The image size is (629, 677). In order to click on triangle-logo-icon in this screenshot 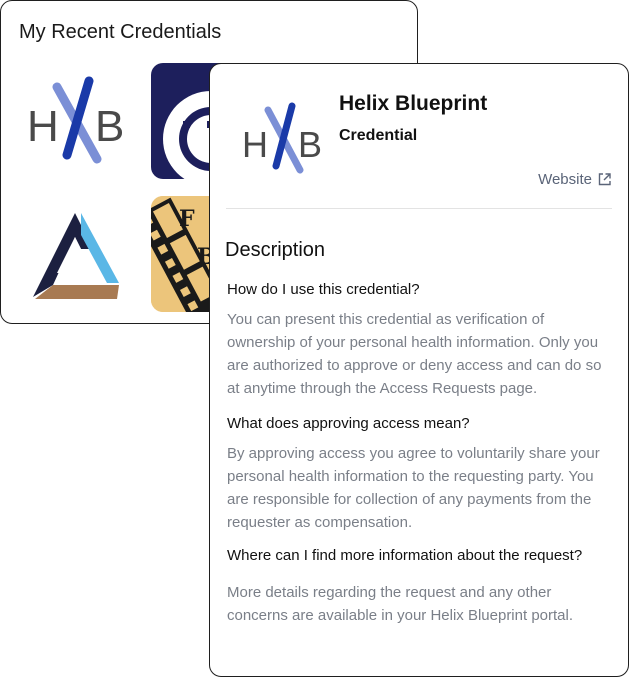, I will do `click(76, 256)`.